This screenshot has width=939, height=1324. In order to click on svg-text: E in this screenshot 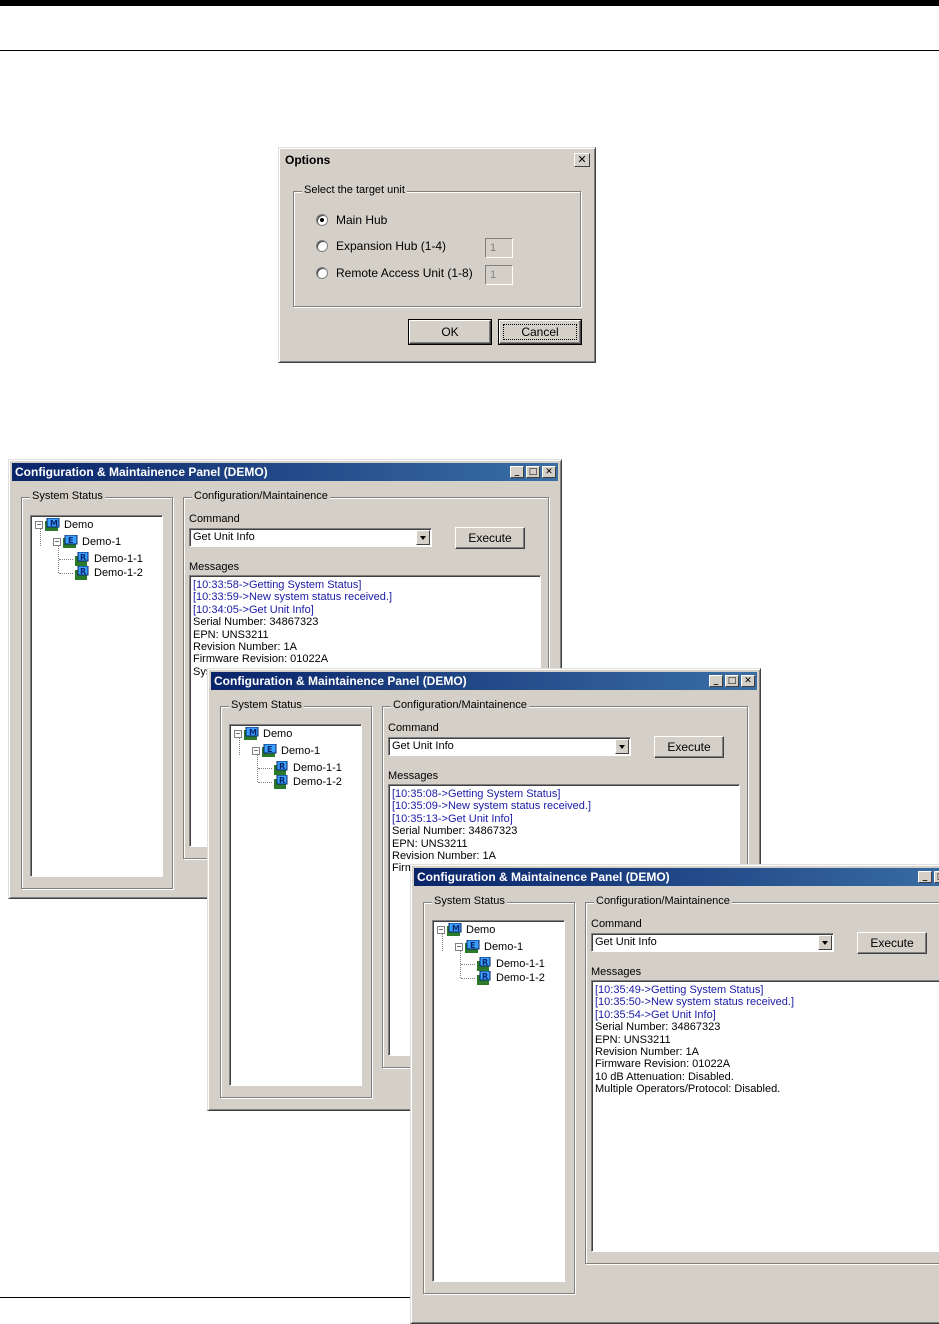, I will do `click(70, 540)`.